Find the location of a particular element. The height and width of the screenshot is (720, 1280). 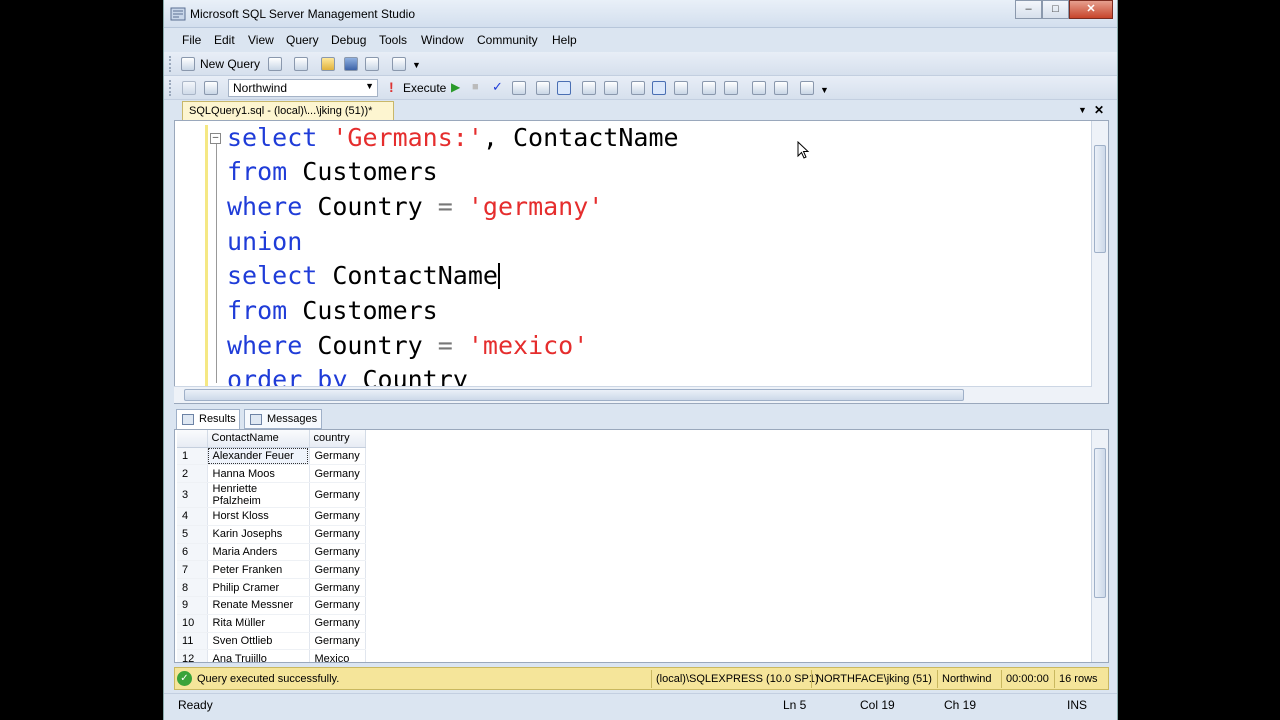

uncomment-icon is located at coordinates (731, 88).